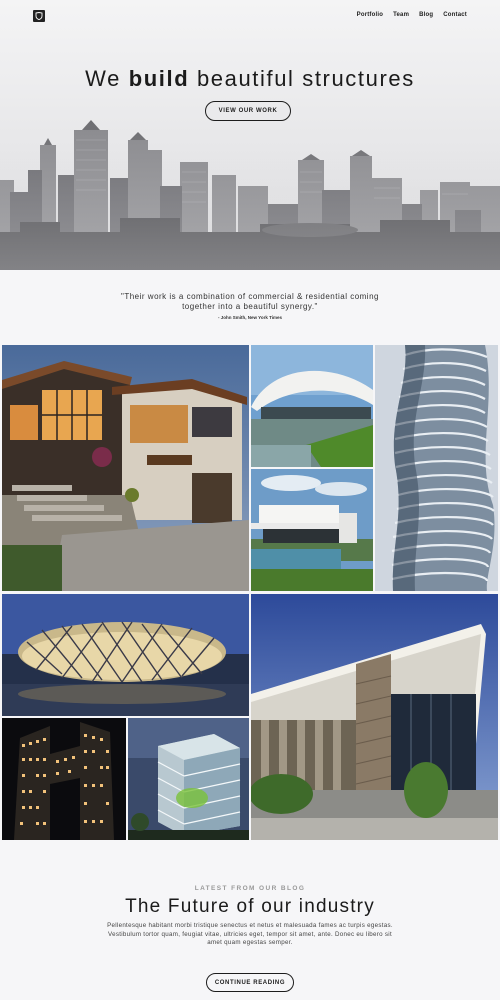 The image size is (500, 1000). I want to click on headline-bold: build, so click(159, 78).